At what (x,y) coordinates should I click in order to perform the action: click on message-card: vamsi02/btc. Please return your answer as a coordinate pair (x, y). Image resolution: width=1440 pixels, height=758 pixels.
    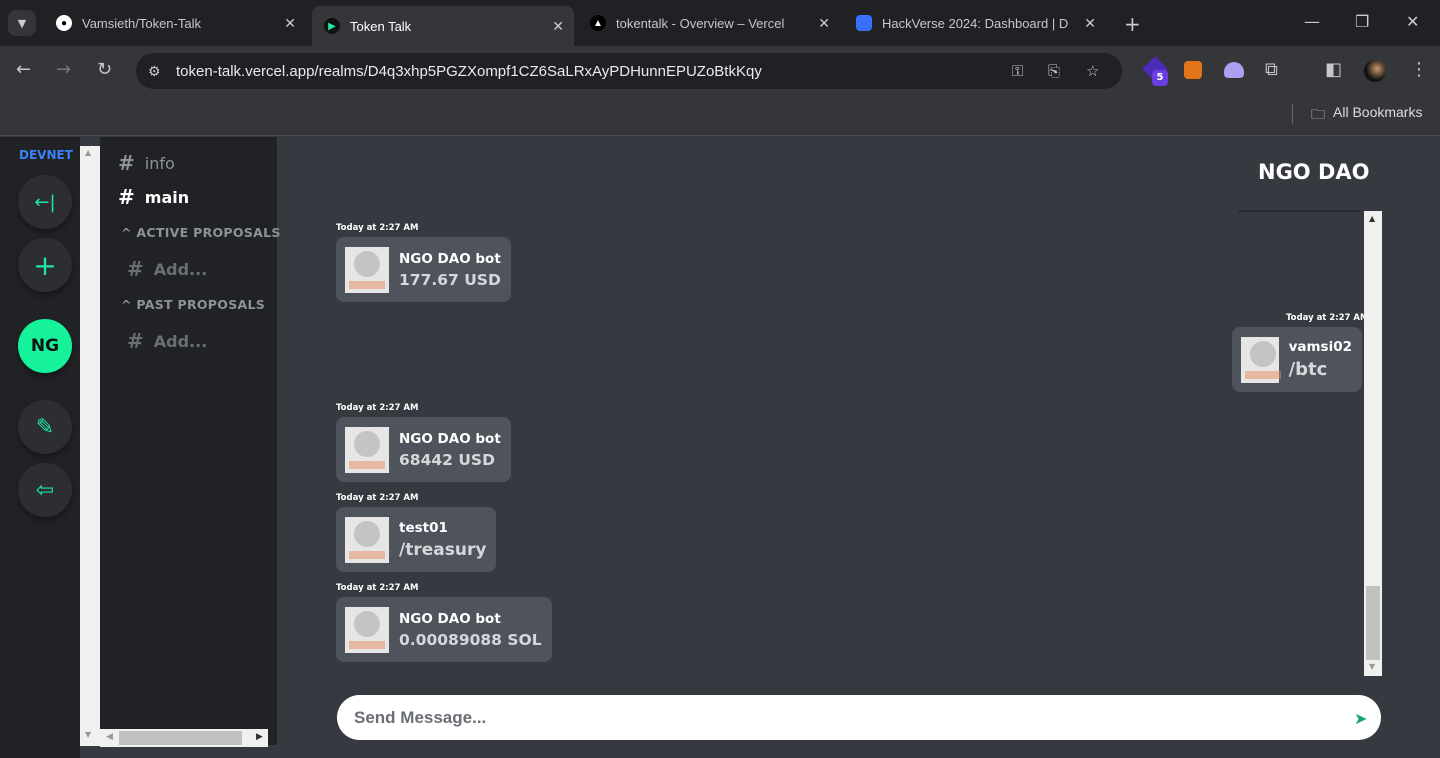
    Looking at the image, I should click on (1297, 359).